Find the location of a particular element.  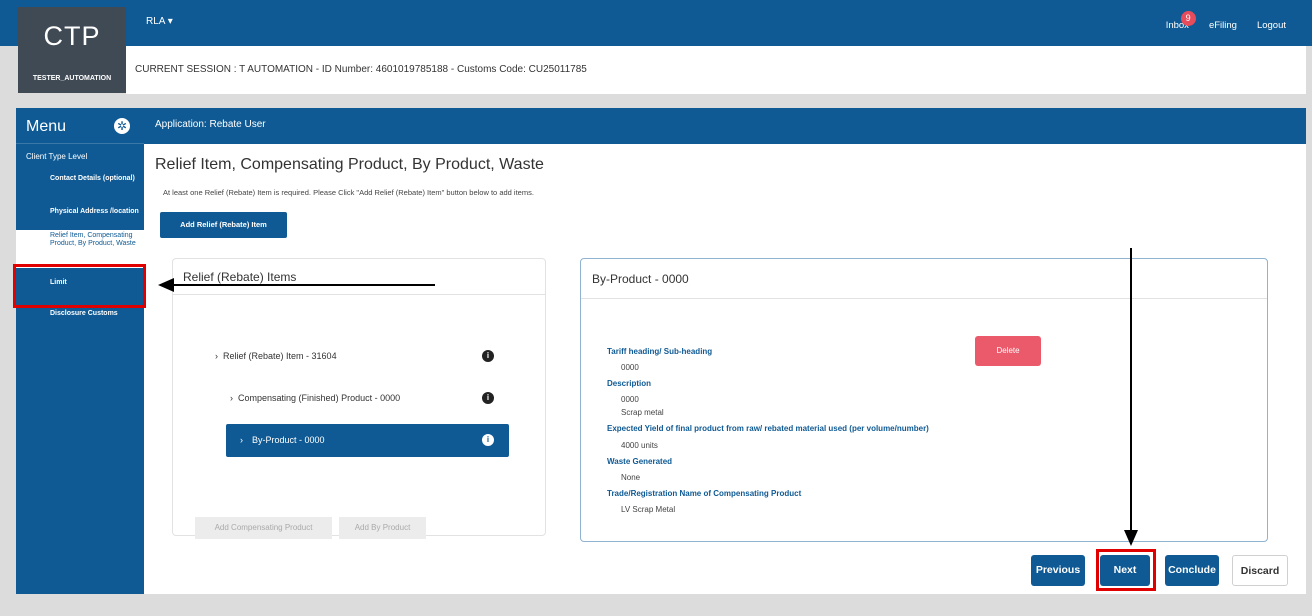

field-label-waste: Waste Generated is located at coordinates (640, 461).